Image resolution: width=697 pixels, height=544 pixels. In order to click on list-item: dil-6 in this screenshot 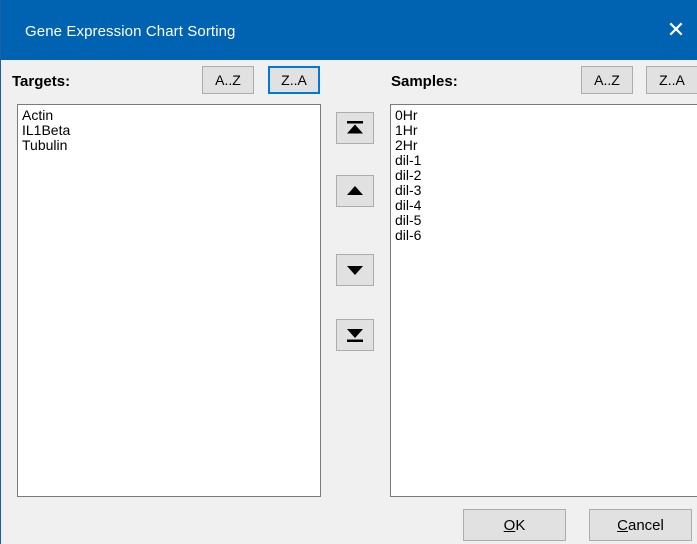, I will do `click(546, 235)`.